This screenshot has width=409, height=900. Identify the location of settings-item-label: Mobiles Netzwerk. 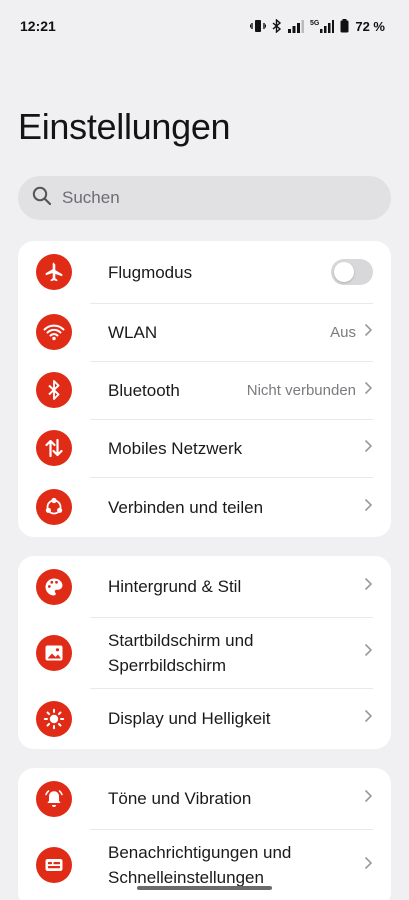
(175, 448).